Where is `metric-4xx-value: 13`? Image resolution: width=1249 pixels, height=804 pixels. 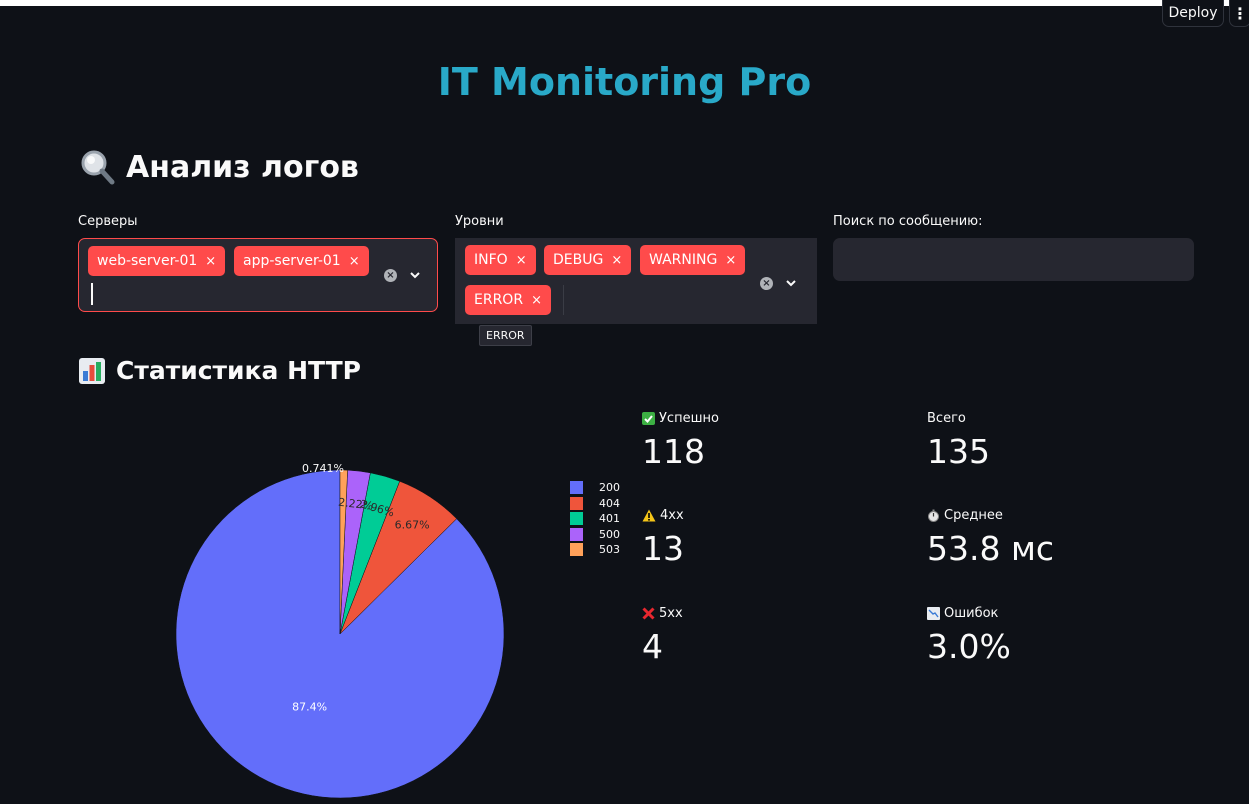 metric-4xx-value: 13 is located at coordinates (663, 548).